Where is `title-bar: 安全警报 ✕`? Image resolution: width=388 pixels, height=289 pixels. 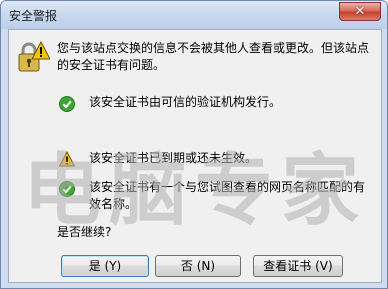
title-bar: 安全警报 ✕ is located at coordinates (194, 15).